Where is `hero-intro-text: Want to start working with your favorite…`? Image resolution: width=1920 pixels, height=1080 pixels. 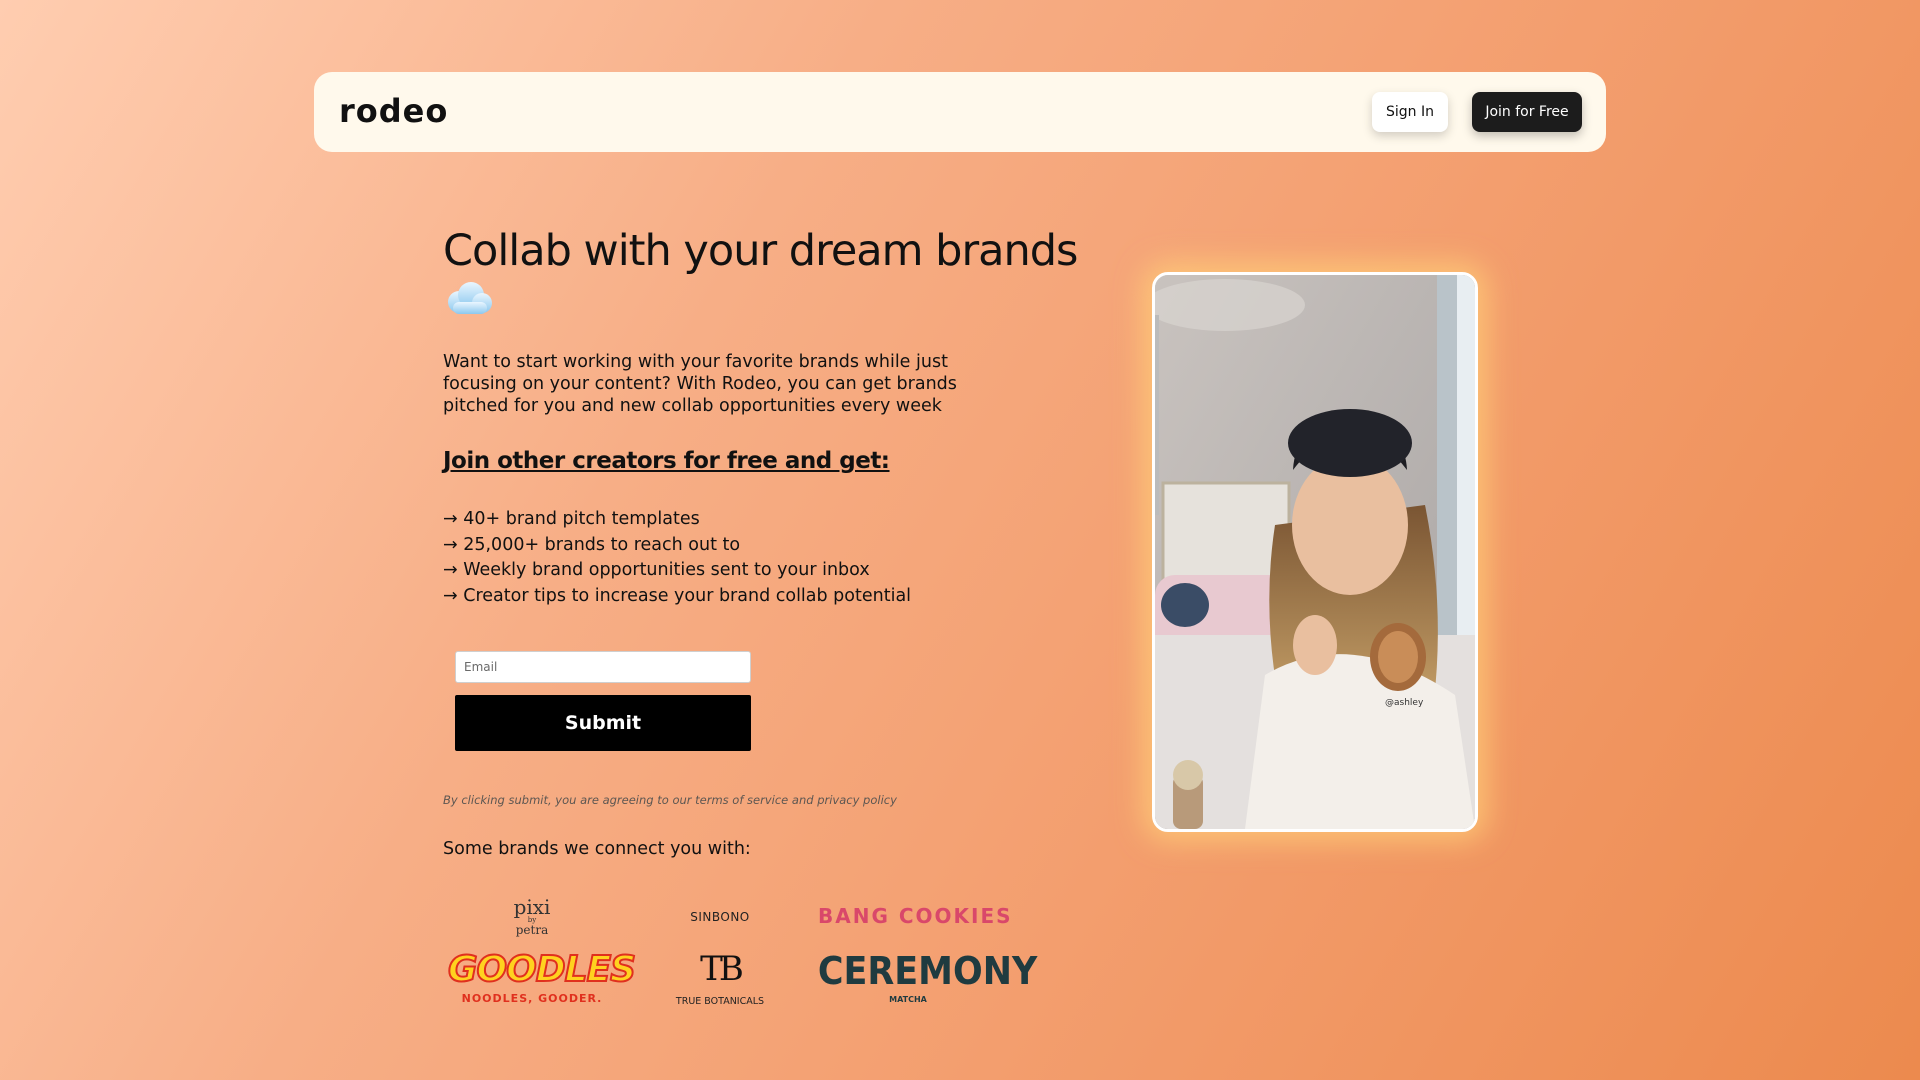
hero-intro-text: Want to start working with your favorite… is located at coordinates (700, 384).